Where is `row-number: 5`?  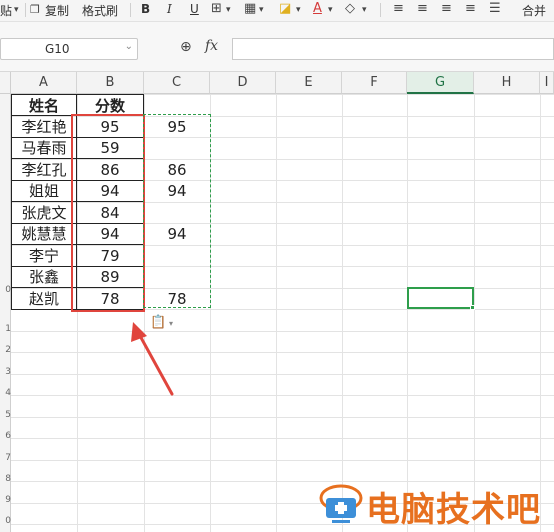
row-number: 5 is located at coordinates (5, 415).